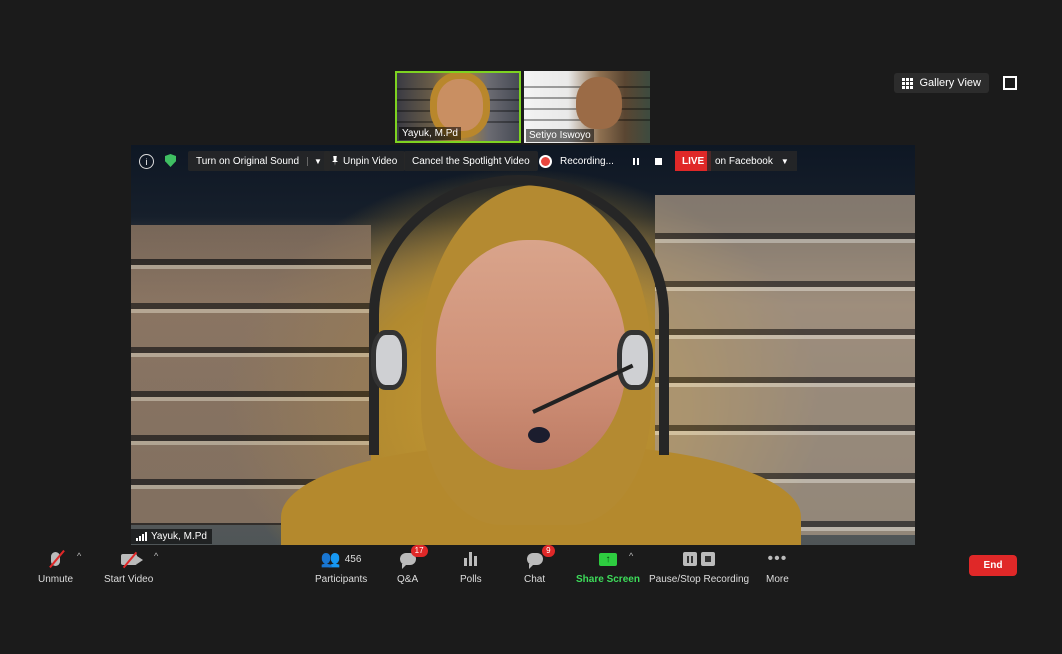  What do you see at coordinates (146, 161) in the screenshot?
I see `info-icon: i` at bounding box center [146, 161].